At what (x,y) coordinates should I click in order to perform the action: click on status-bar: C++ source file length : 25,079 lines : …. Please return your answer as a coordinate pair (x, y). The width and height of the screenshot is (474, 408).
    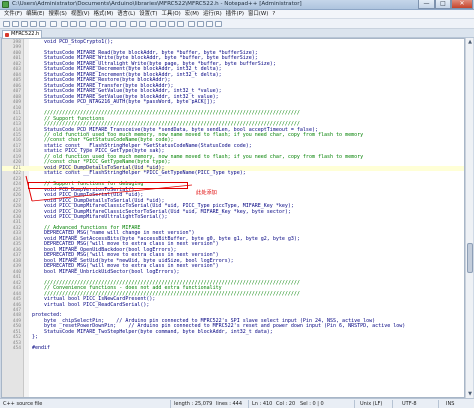
    Looking at the image, I should click on (237, 403).